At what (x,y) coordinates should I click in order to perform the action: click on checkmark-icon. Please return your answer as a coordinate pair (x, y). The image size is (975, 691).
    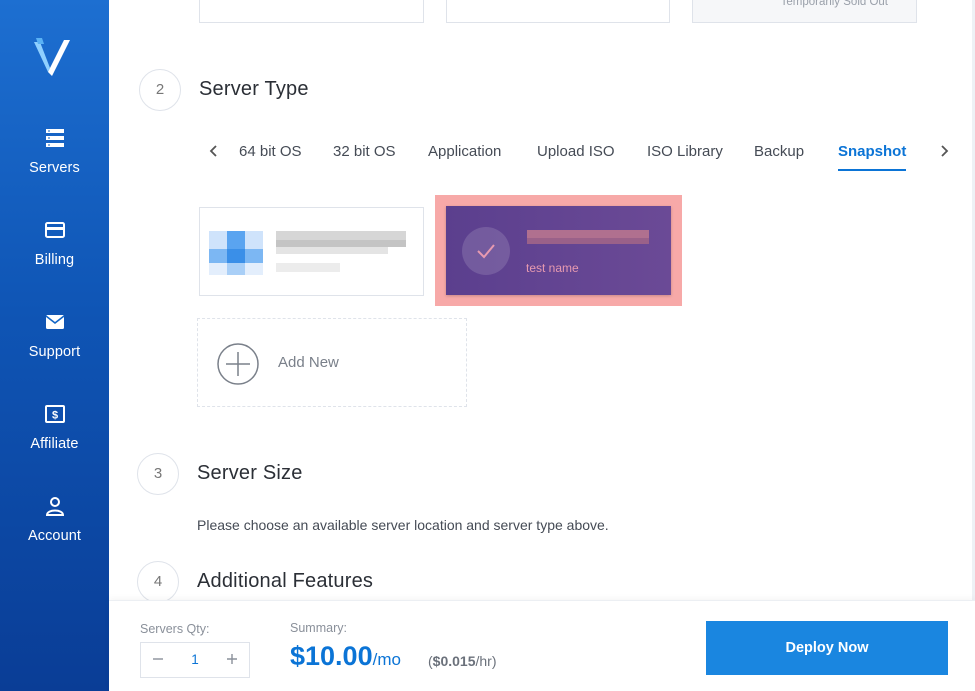
    Looking at the image, I should click on (486, 251).